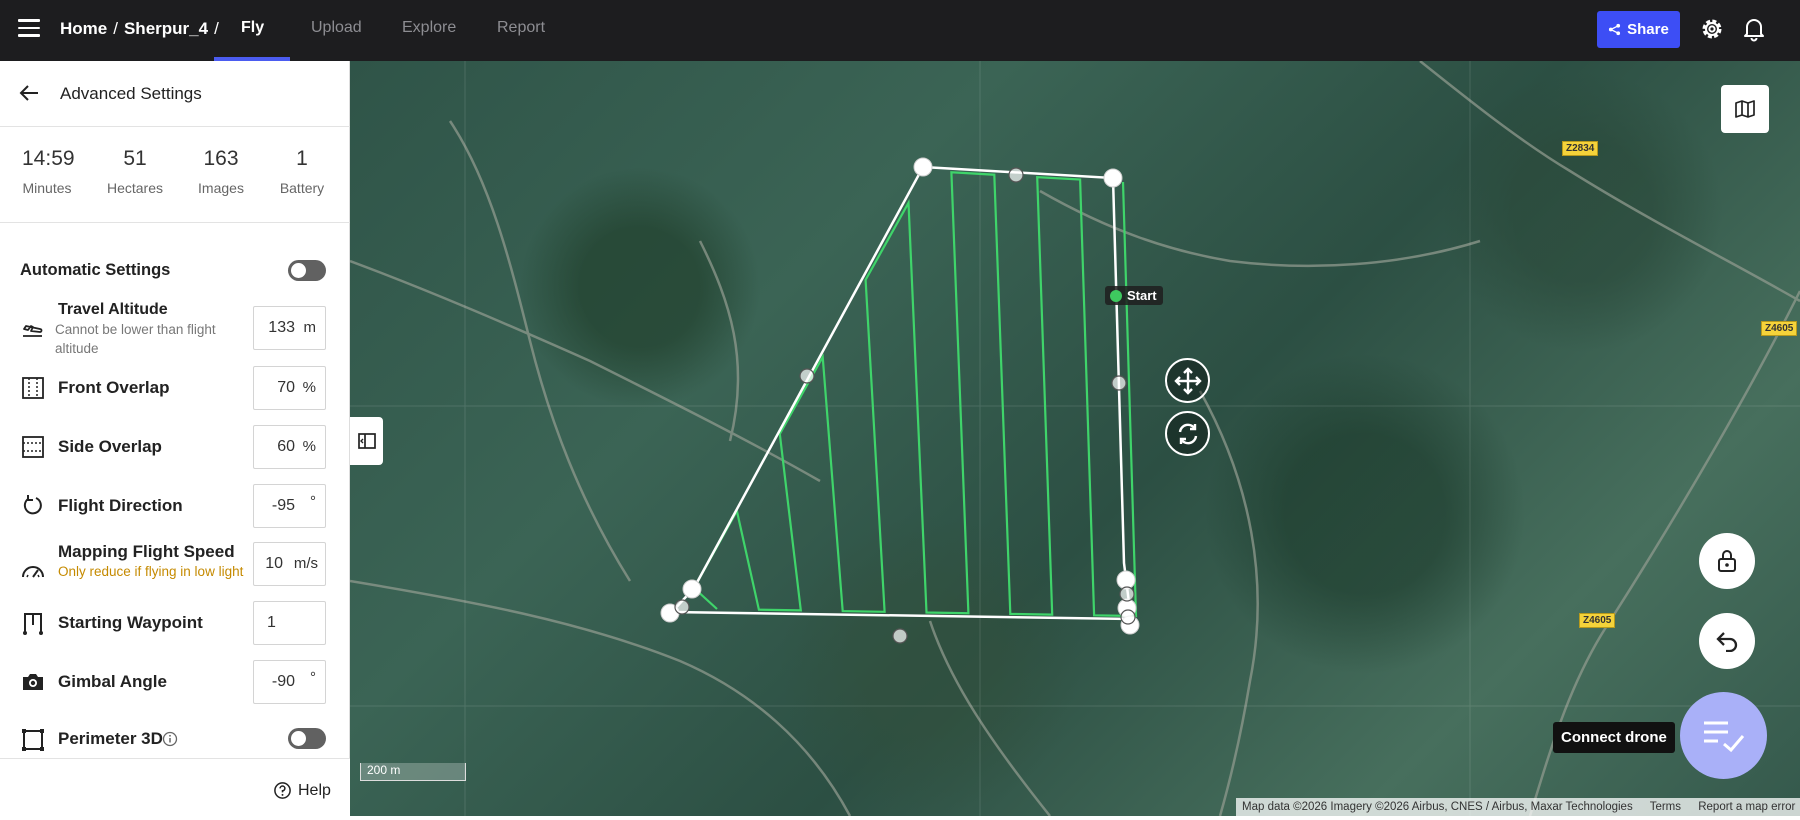 The image size is (1800, 820). Describe the element at coordinates (1754, 29) in the screenshot. I see `notification-bell-icon` at that location.